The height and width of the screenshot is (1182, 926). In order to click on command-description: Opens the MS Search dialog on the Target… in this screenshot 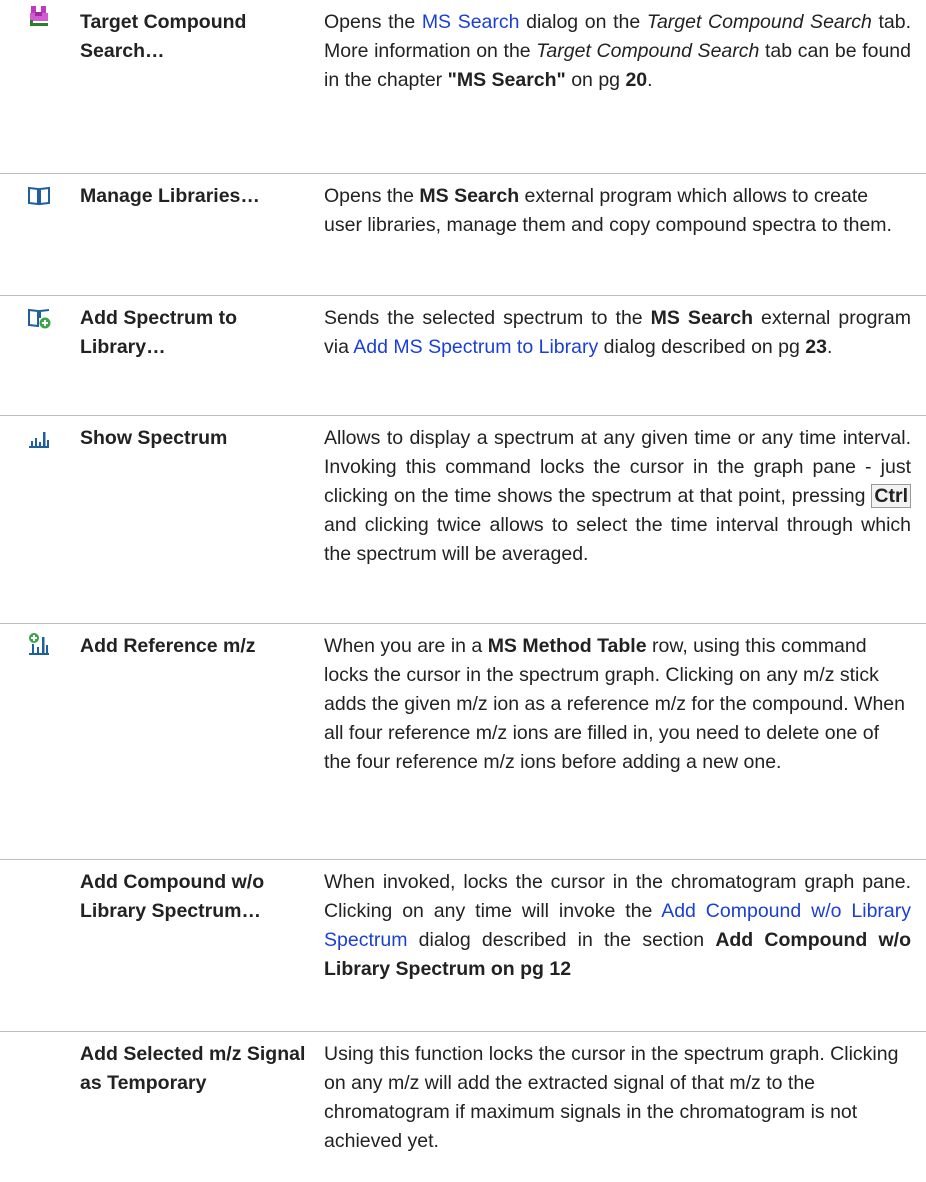, I will do `click(617, 51)`.